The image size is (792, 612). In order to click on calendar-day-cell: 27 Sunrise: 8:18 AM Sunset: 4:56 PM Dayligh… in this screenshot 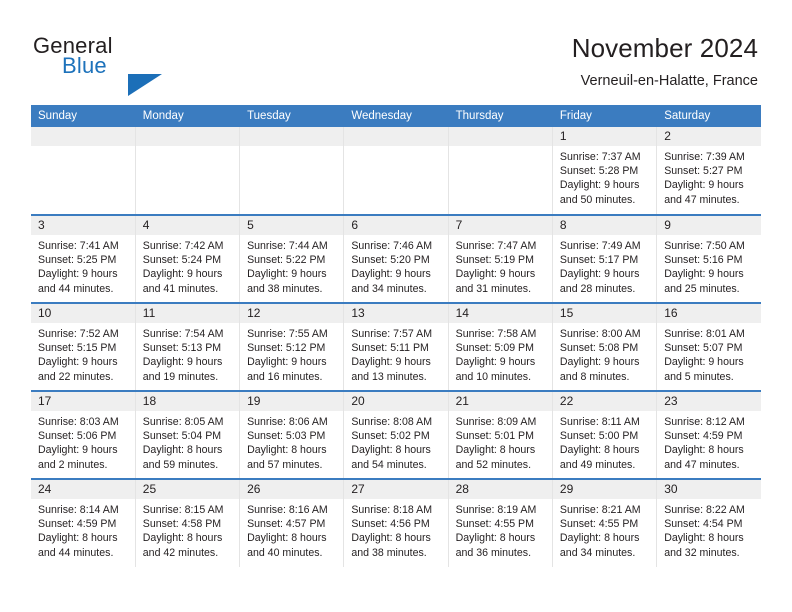, I will do `click(396, 522)`.